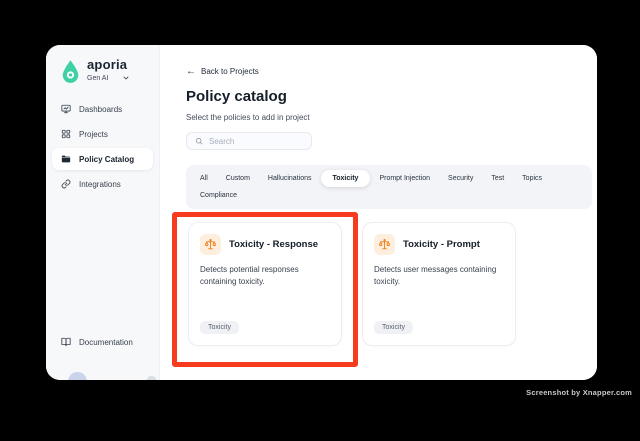  I want to click on workspace-switcher: aporia Gen AI, so click(102, 64).